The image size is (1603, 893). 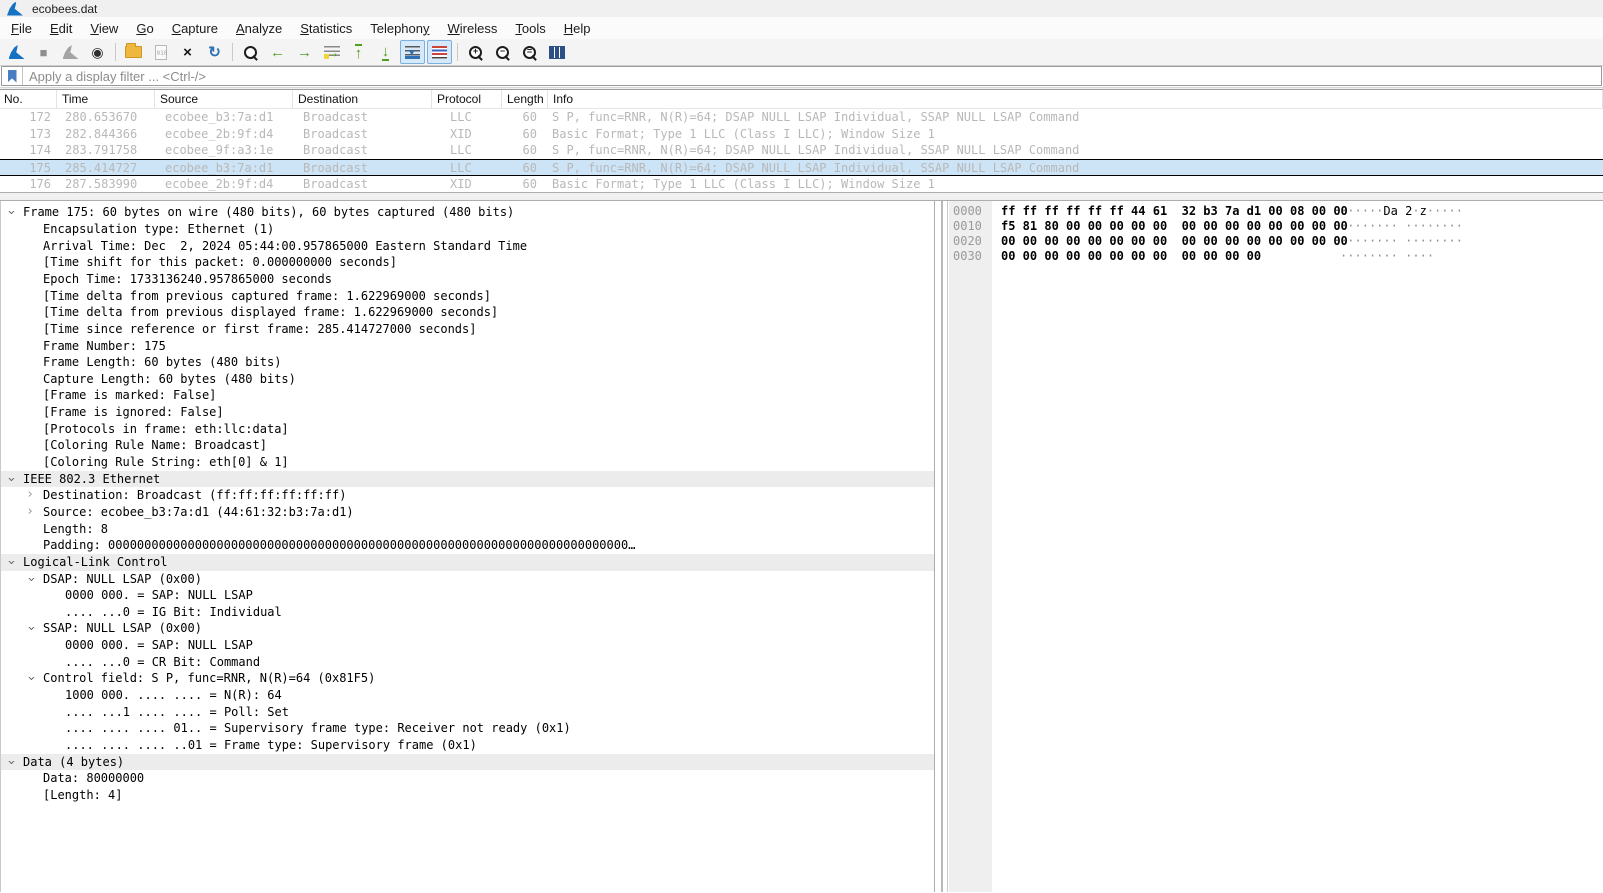 What do you see at coordinates (467, 529) in the screenshot?
I see `detail-row: Length: 8` at bounding box center [467, 529].